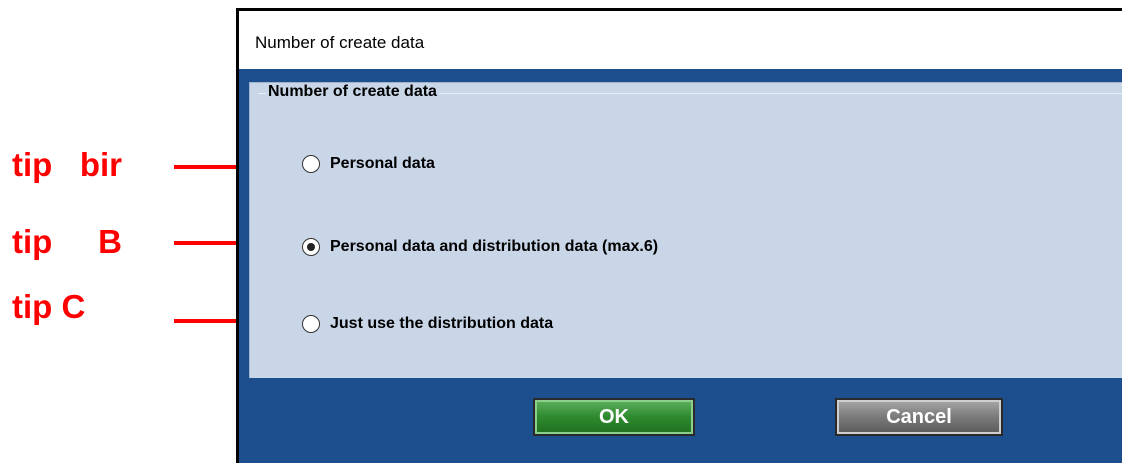 The height and width of the screenshot is (463, 1122). I want to click on radio-selected-dot, so click(310, 246).